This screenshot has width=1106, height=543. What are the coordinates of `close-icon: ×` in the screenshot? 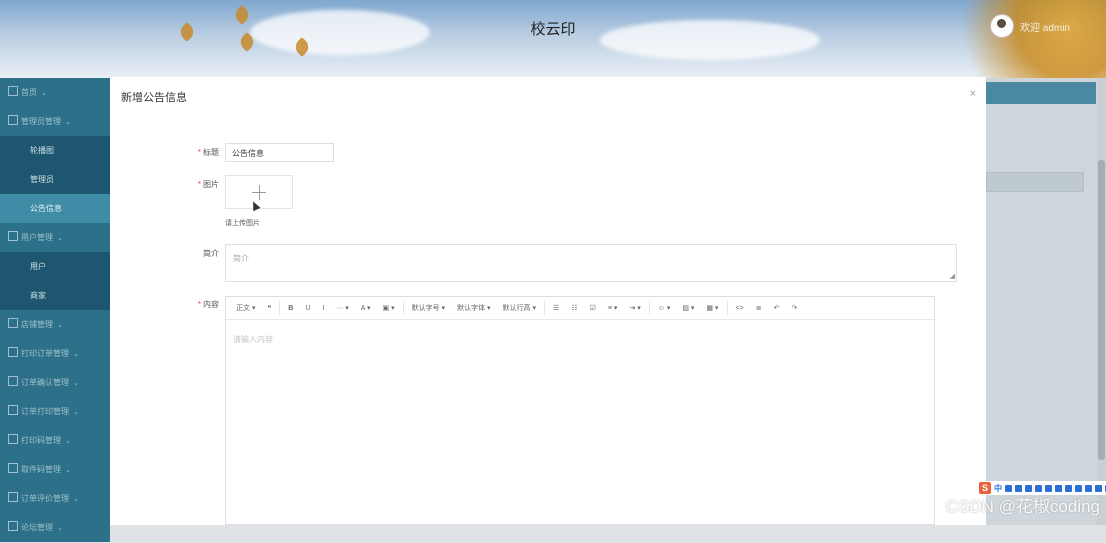 It's located at (973, 94).